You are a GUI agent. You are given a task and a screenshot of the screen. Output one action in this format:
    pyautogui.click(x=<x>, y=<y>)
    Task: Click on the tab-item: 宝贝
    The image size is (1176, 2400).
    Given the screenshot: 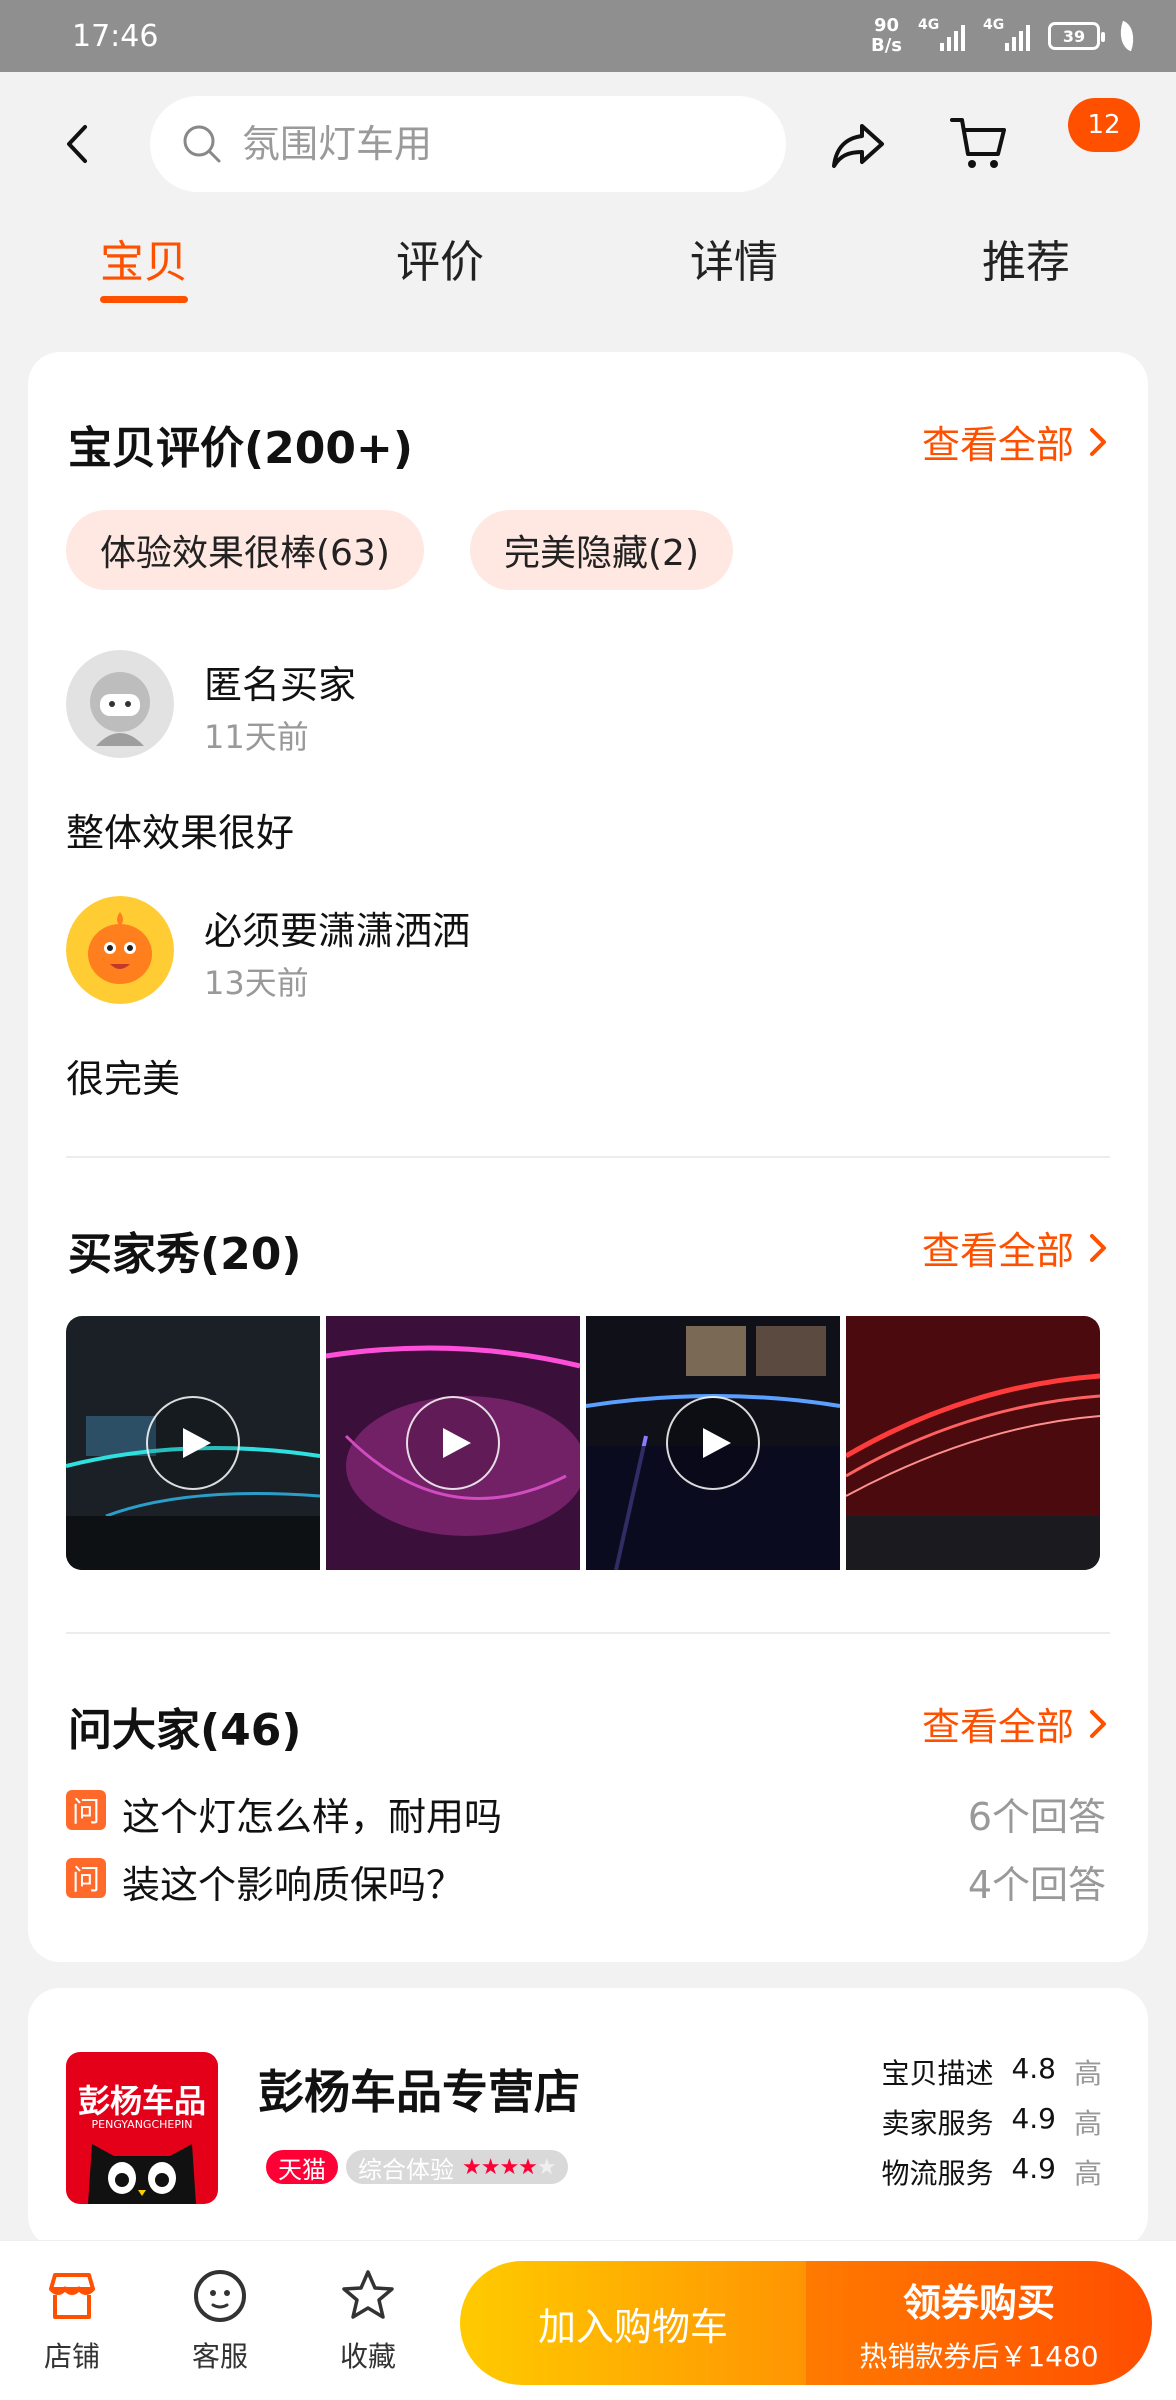 What is the action you would take?
    pyautogui.click(x=144, y=264)
    